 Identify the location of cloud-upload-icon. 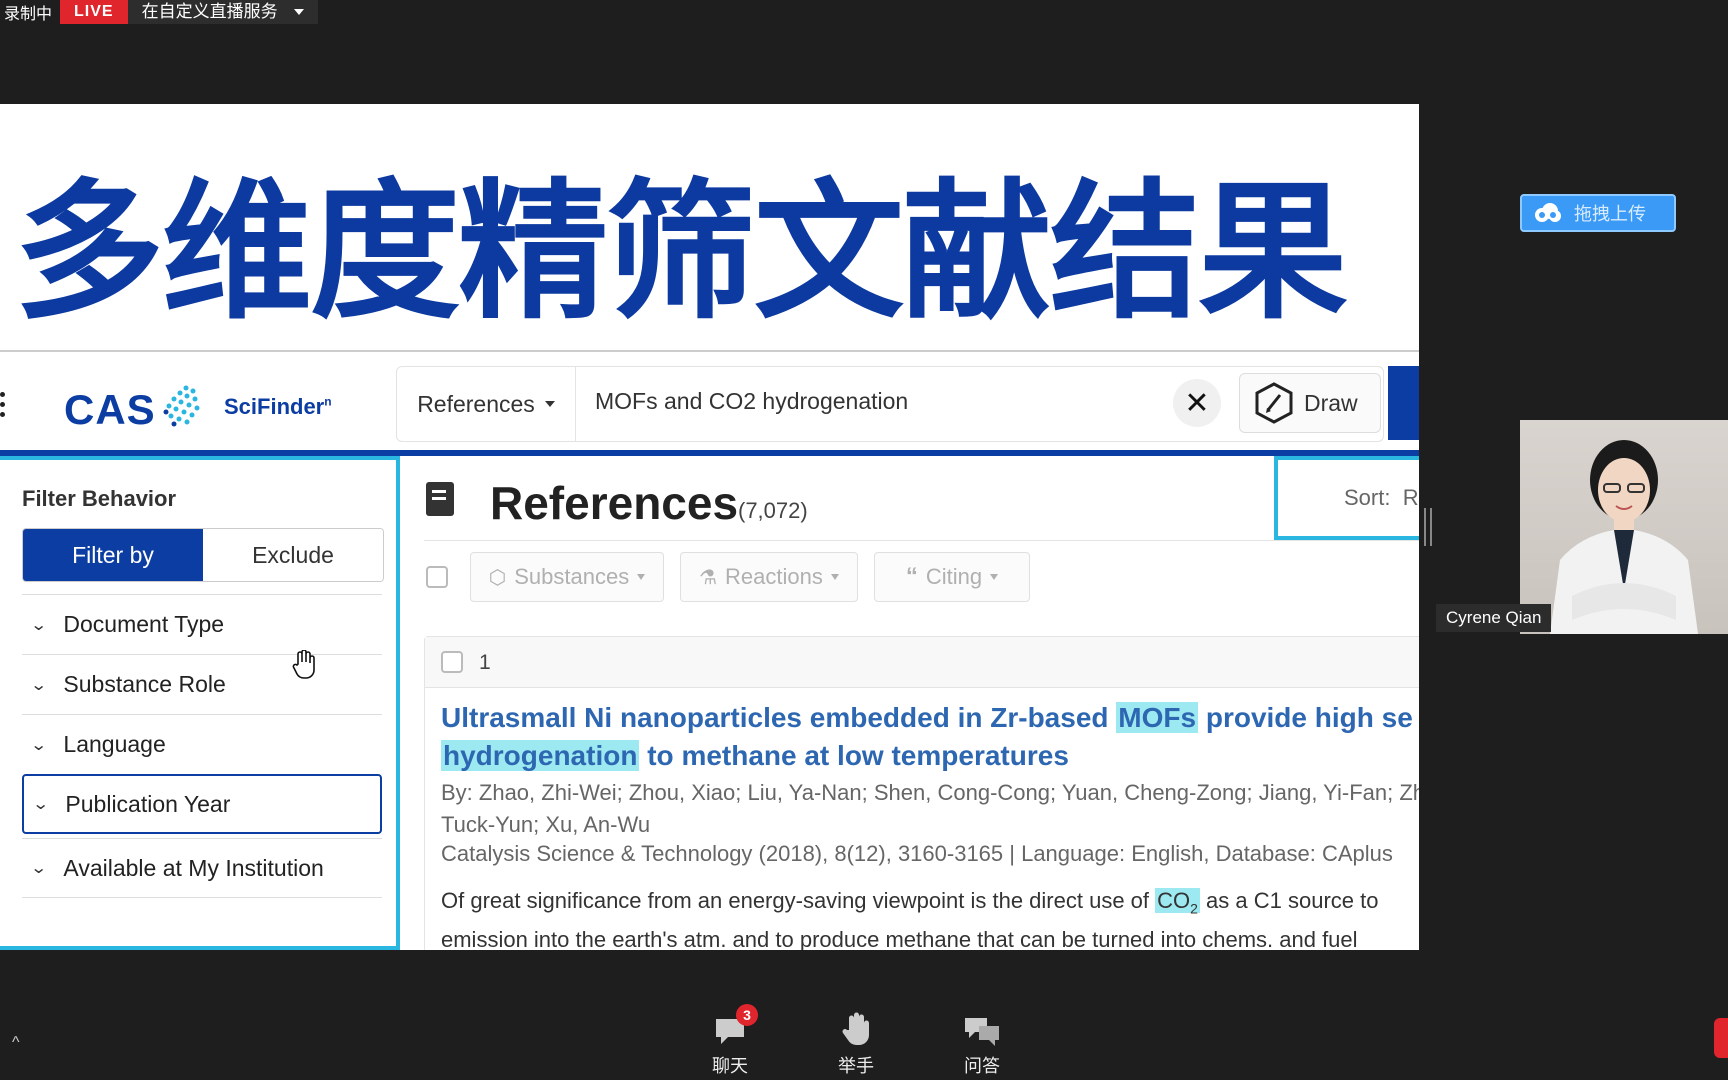
(1548, 212).